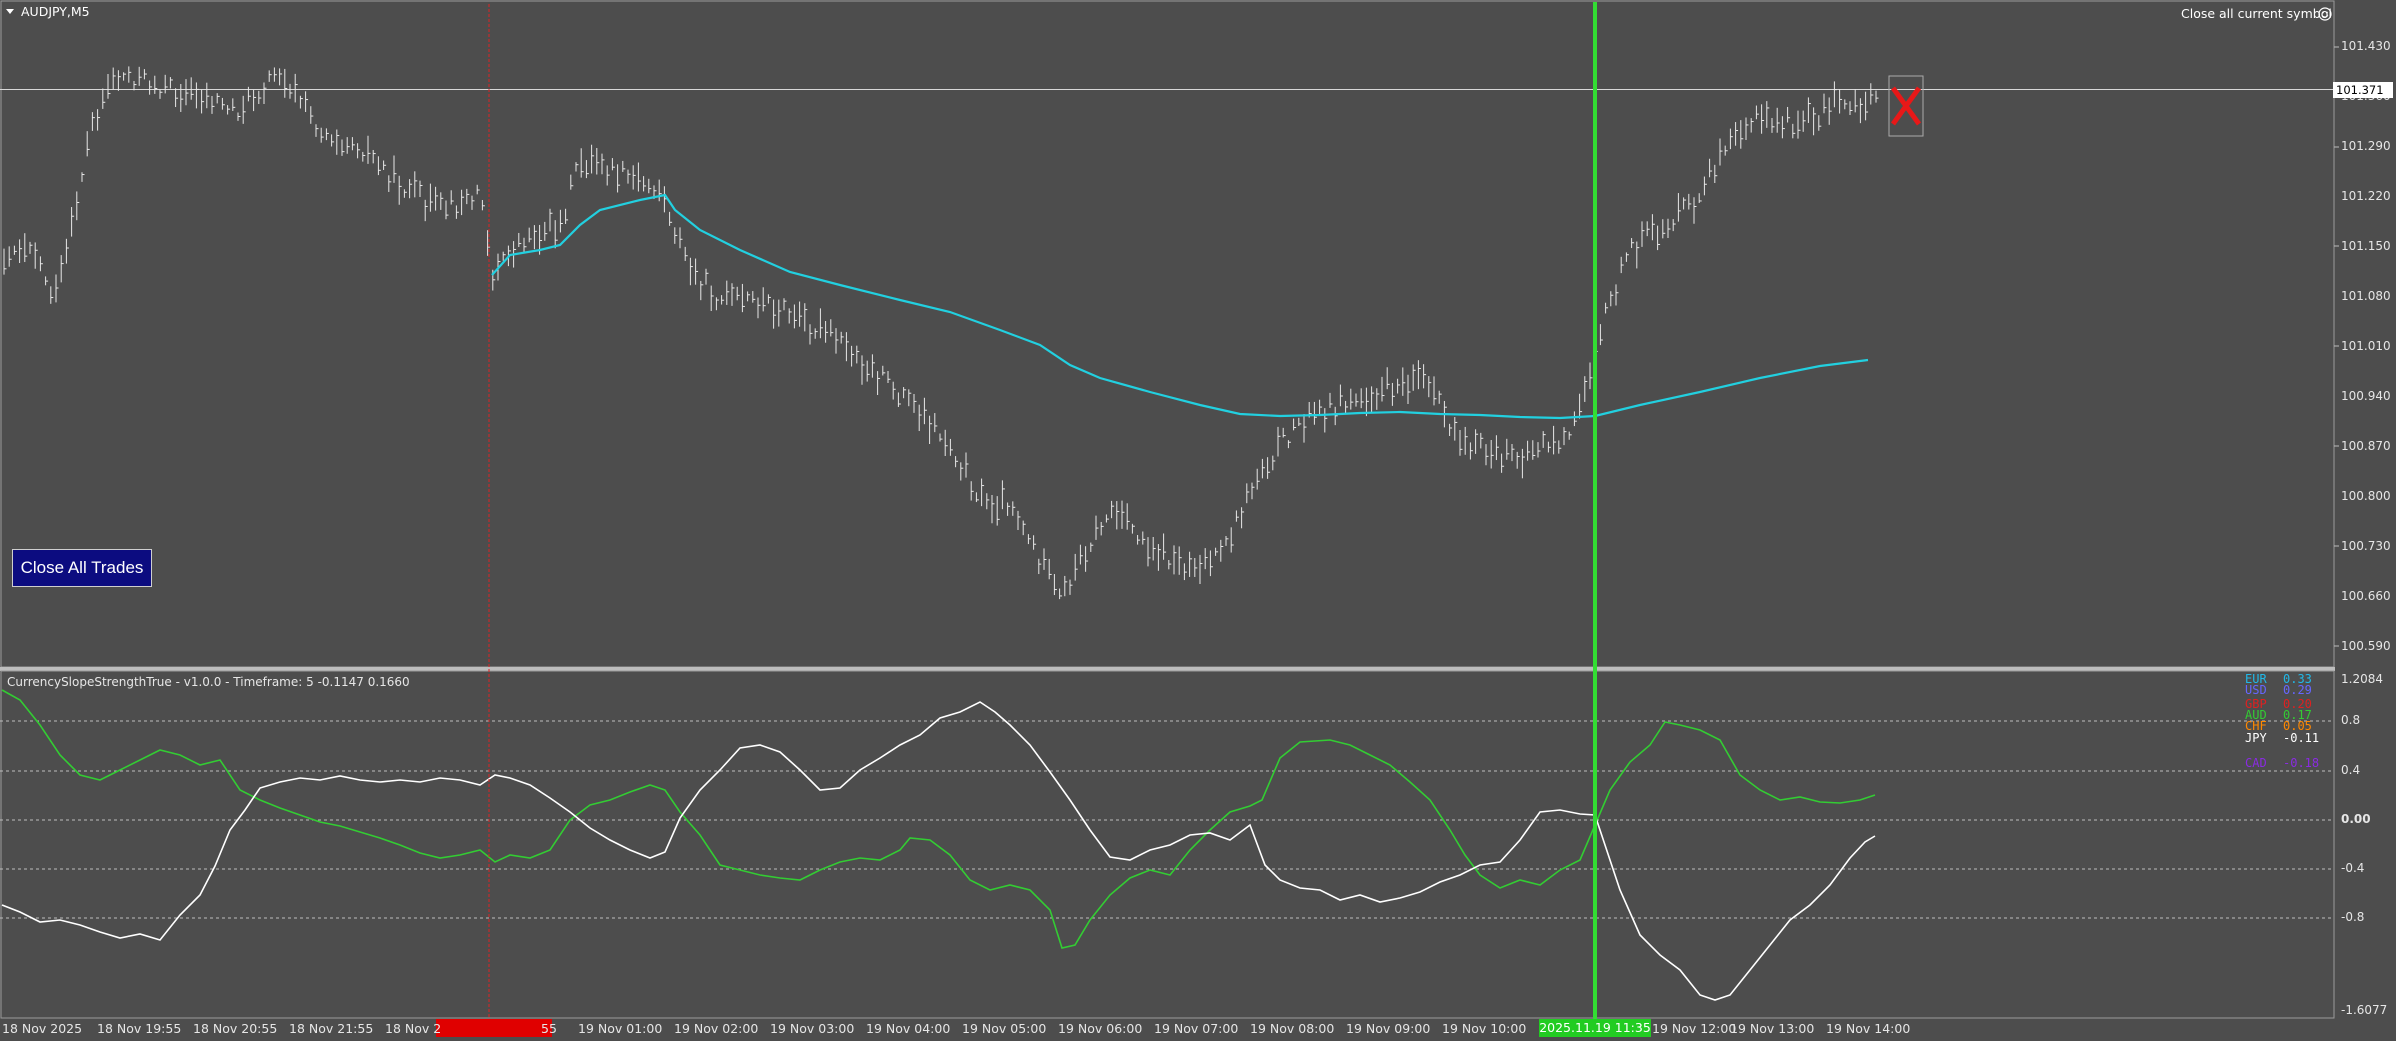 The width and height of the screenshot is (2396, 1041). What do you see at coordinates (549, 1028) in the screenshot?
I see `time-axis-label: 55` at bounding box center [549, 1028].